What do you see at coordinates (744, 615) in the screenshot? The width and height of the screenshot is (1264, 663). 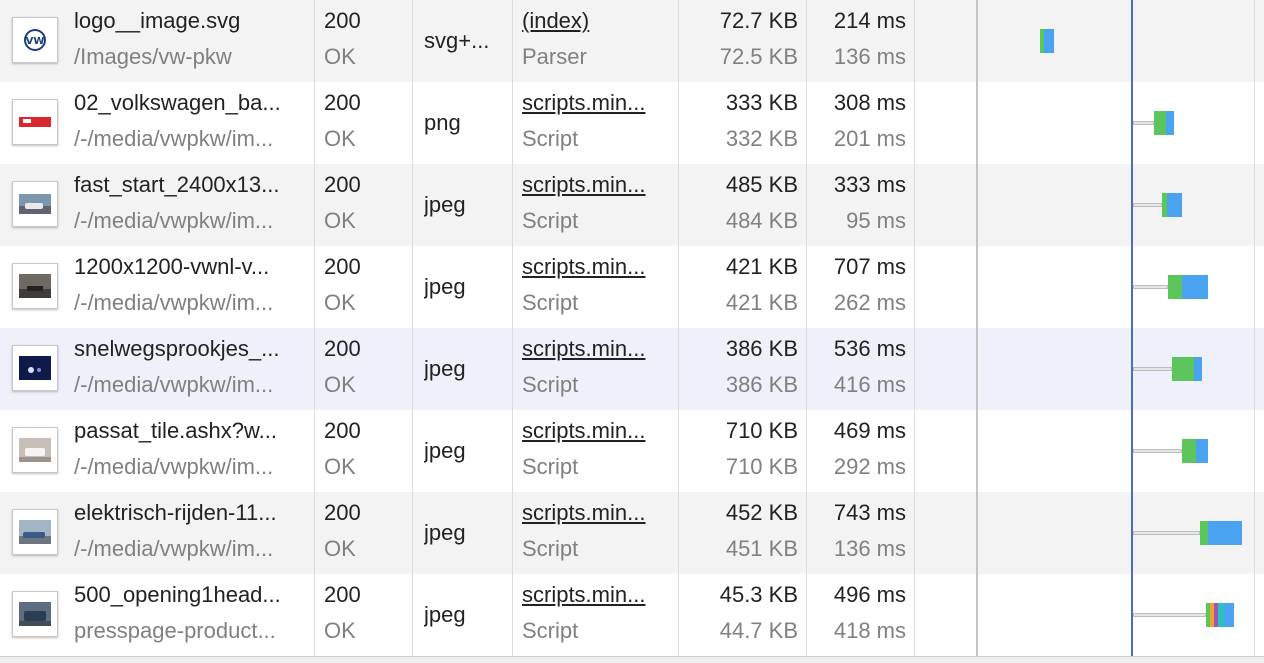 I see `size-cell: 45.3 KB 44.7 KB` at bounding box center [744, 615].